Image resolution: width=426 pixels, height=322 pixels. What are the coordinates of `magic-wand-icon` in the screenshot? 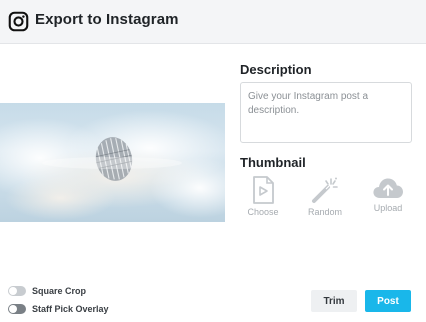 It's located at (325, 190).